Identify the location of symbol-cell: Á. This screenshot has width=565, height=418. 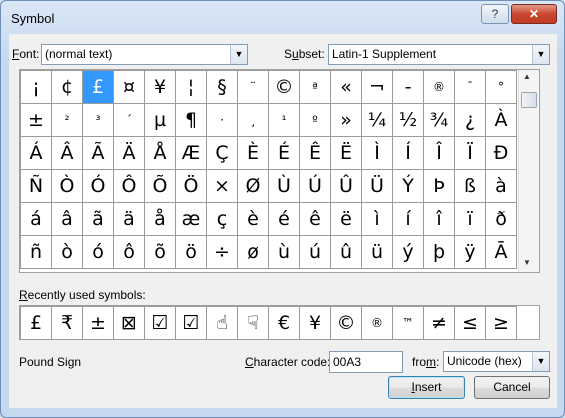
(36, 153).